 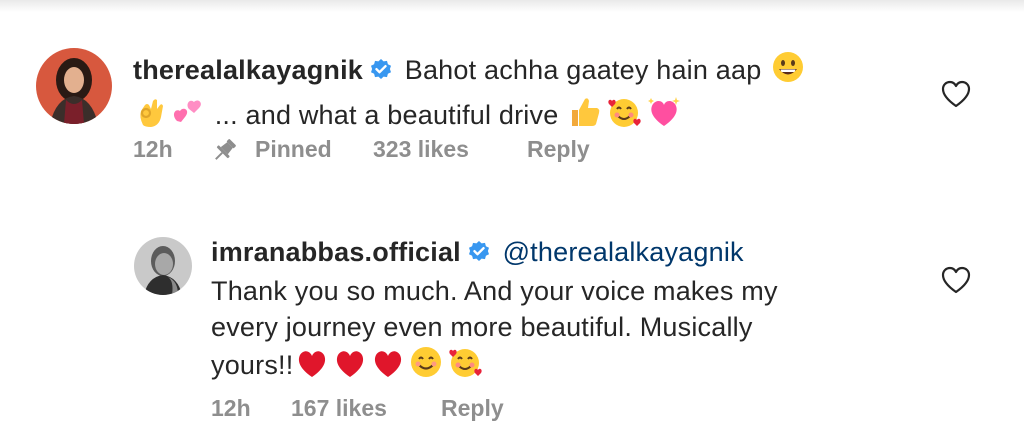 I want to click on grinning-face-icon, so click(x=788, y=71).